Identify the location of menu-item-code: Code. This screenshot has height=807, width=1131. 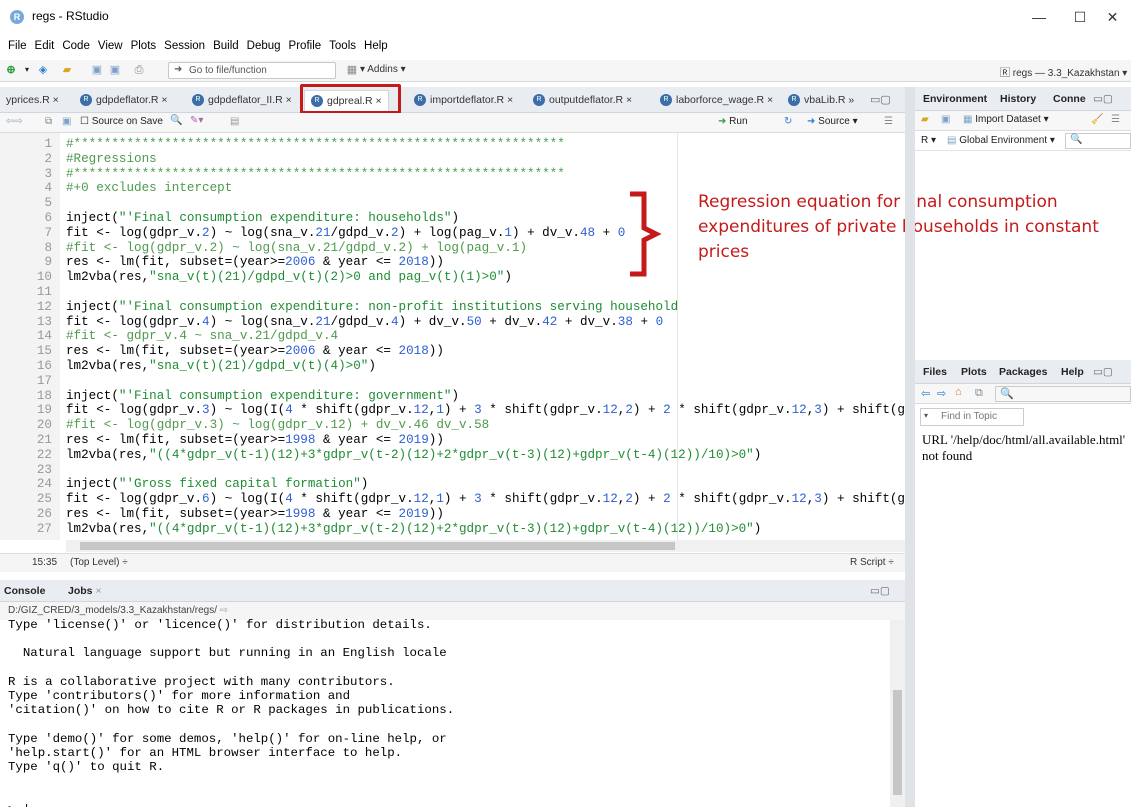
(76, 46).